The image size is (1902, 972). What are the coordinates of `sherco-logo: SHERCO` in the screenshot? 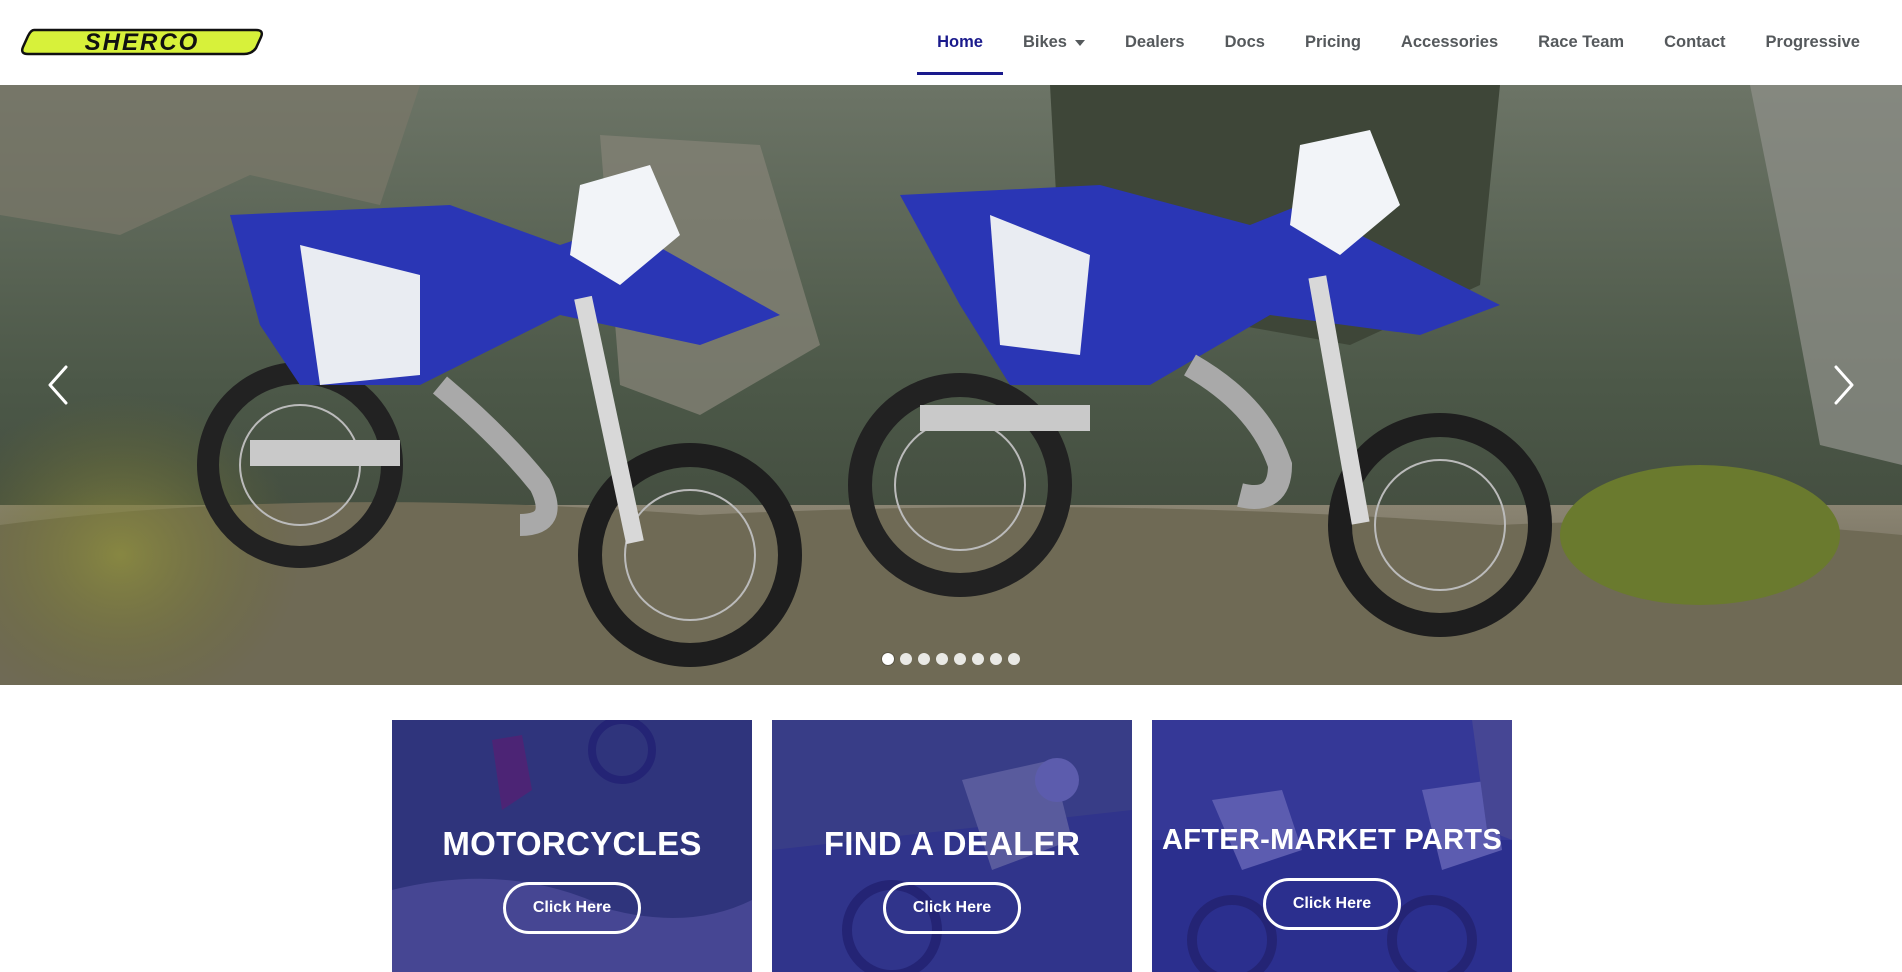 It's located at (142, 42).